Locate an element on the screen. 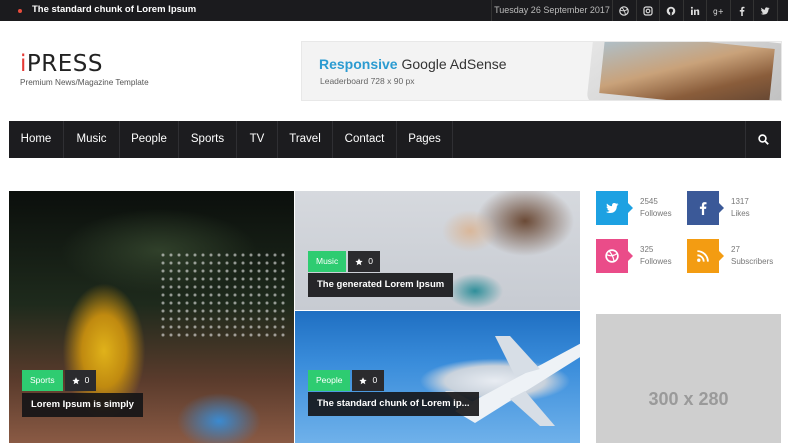  stadium-lights-image is located at coordinates (224, 296).